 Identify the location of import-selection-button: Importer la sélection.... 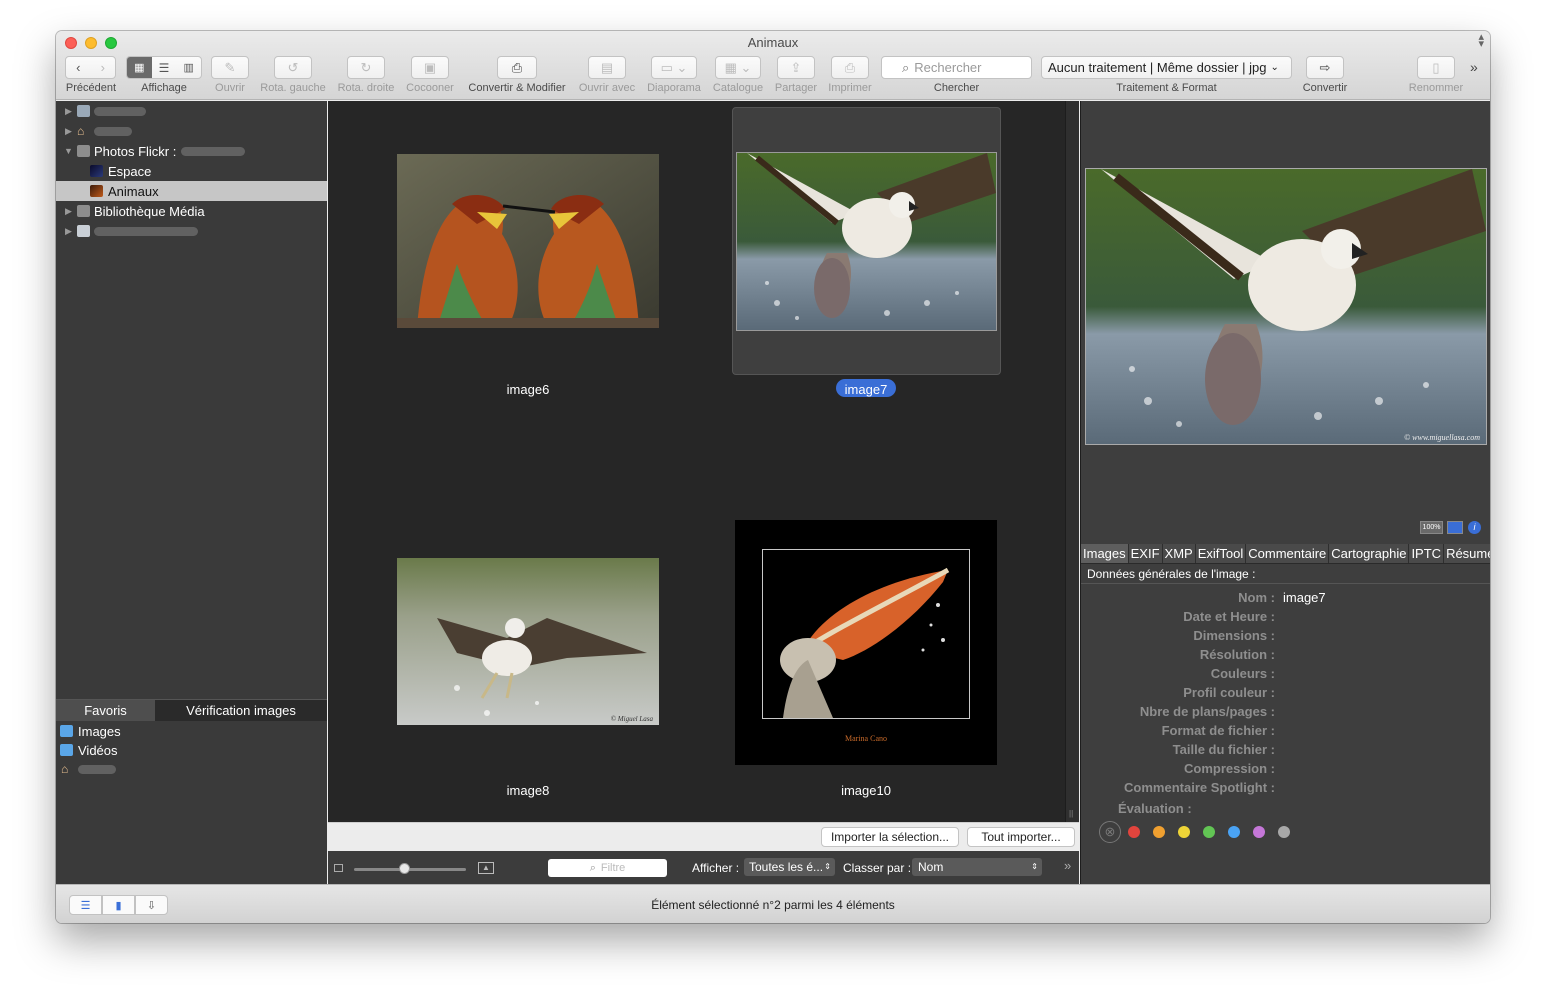
(890, 837).